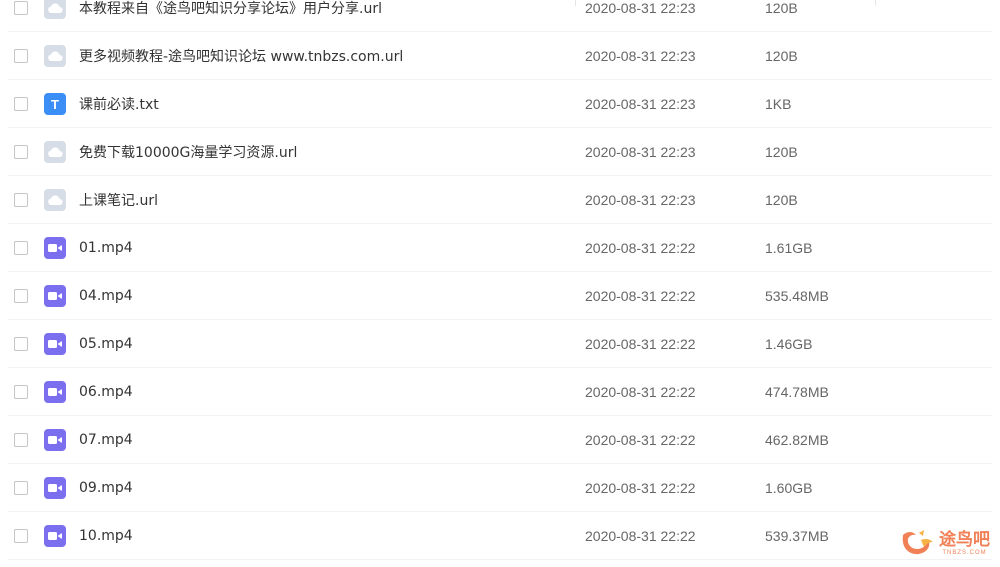 This screenshot has width=1000, height=567. I want to click on file-name: 上课笔记.url, so click(118, 200).